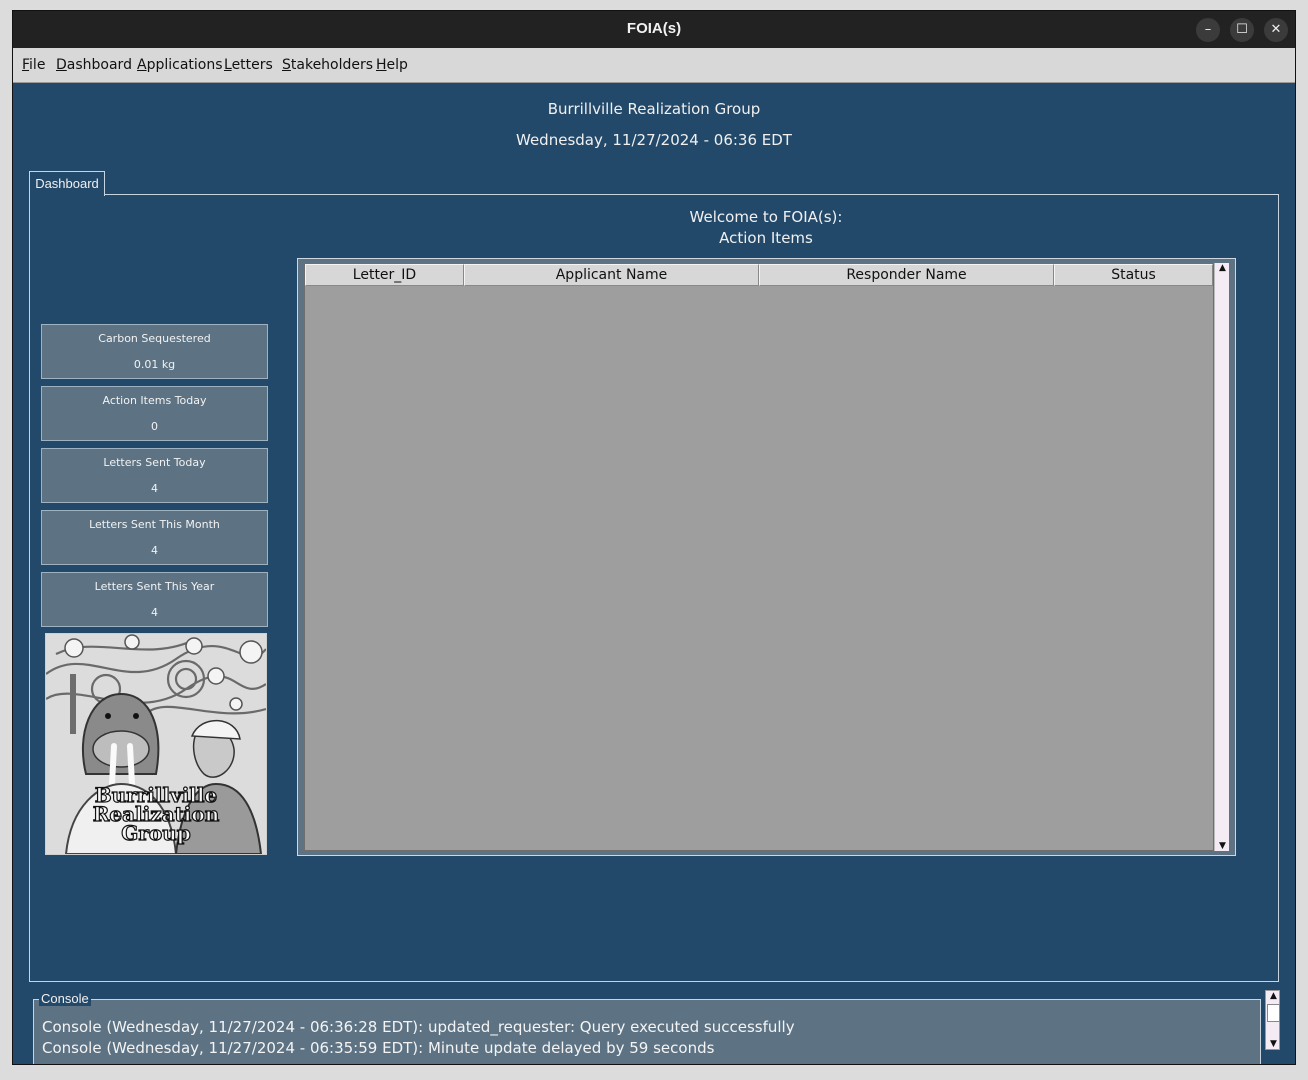  What do you see at coordinates (154, 537) in the screenshot?
I see `stat-letters-sent-month: Letters Sent This Month 4` at bounding box center [154, 537].